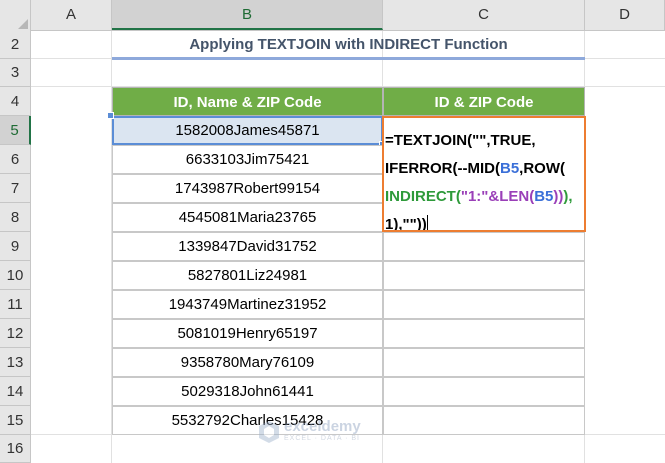 Image resolution: width=665 pixels, height=463 pixels. Describe the element at coordinates (509, 168) in the screenshot. I see `formula-ref-b5: B5` at that location.